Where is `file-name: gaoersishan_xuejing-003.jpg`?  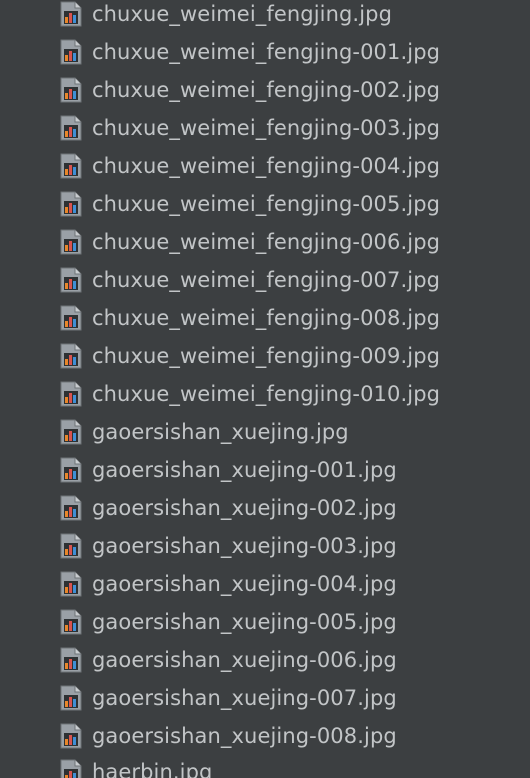
file-name: gaoersishan_xuejing-003.jpg is located at coordinates (244, 546).